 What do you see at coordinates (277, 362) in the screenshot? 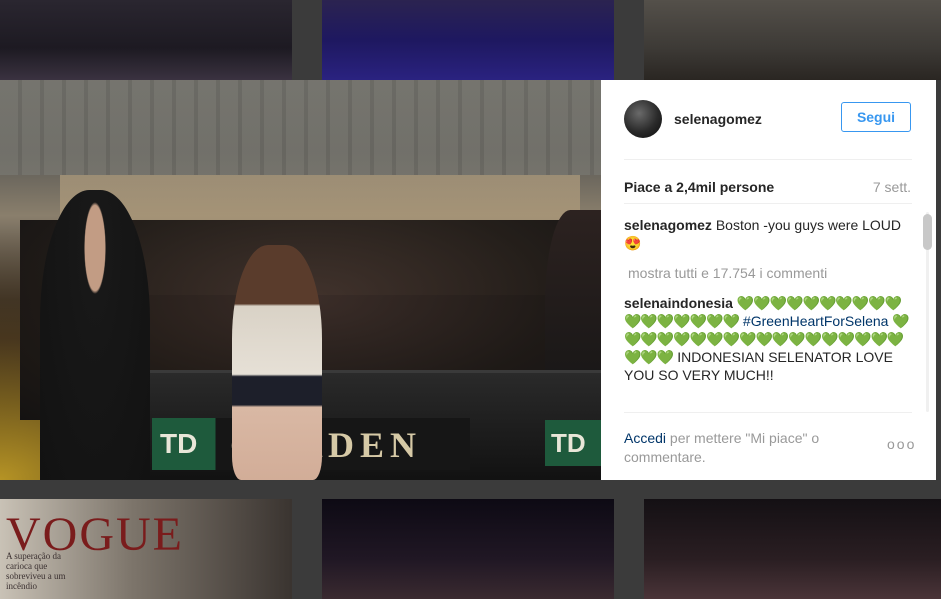
I see `photo-subject` at bounding box center [277, 362].